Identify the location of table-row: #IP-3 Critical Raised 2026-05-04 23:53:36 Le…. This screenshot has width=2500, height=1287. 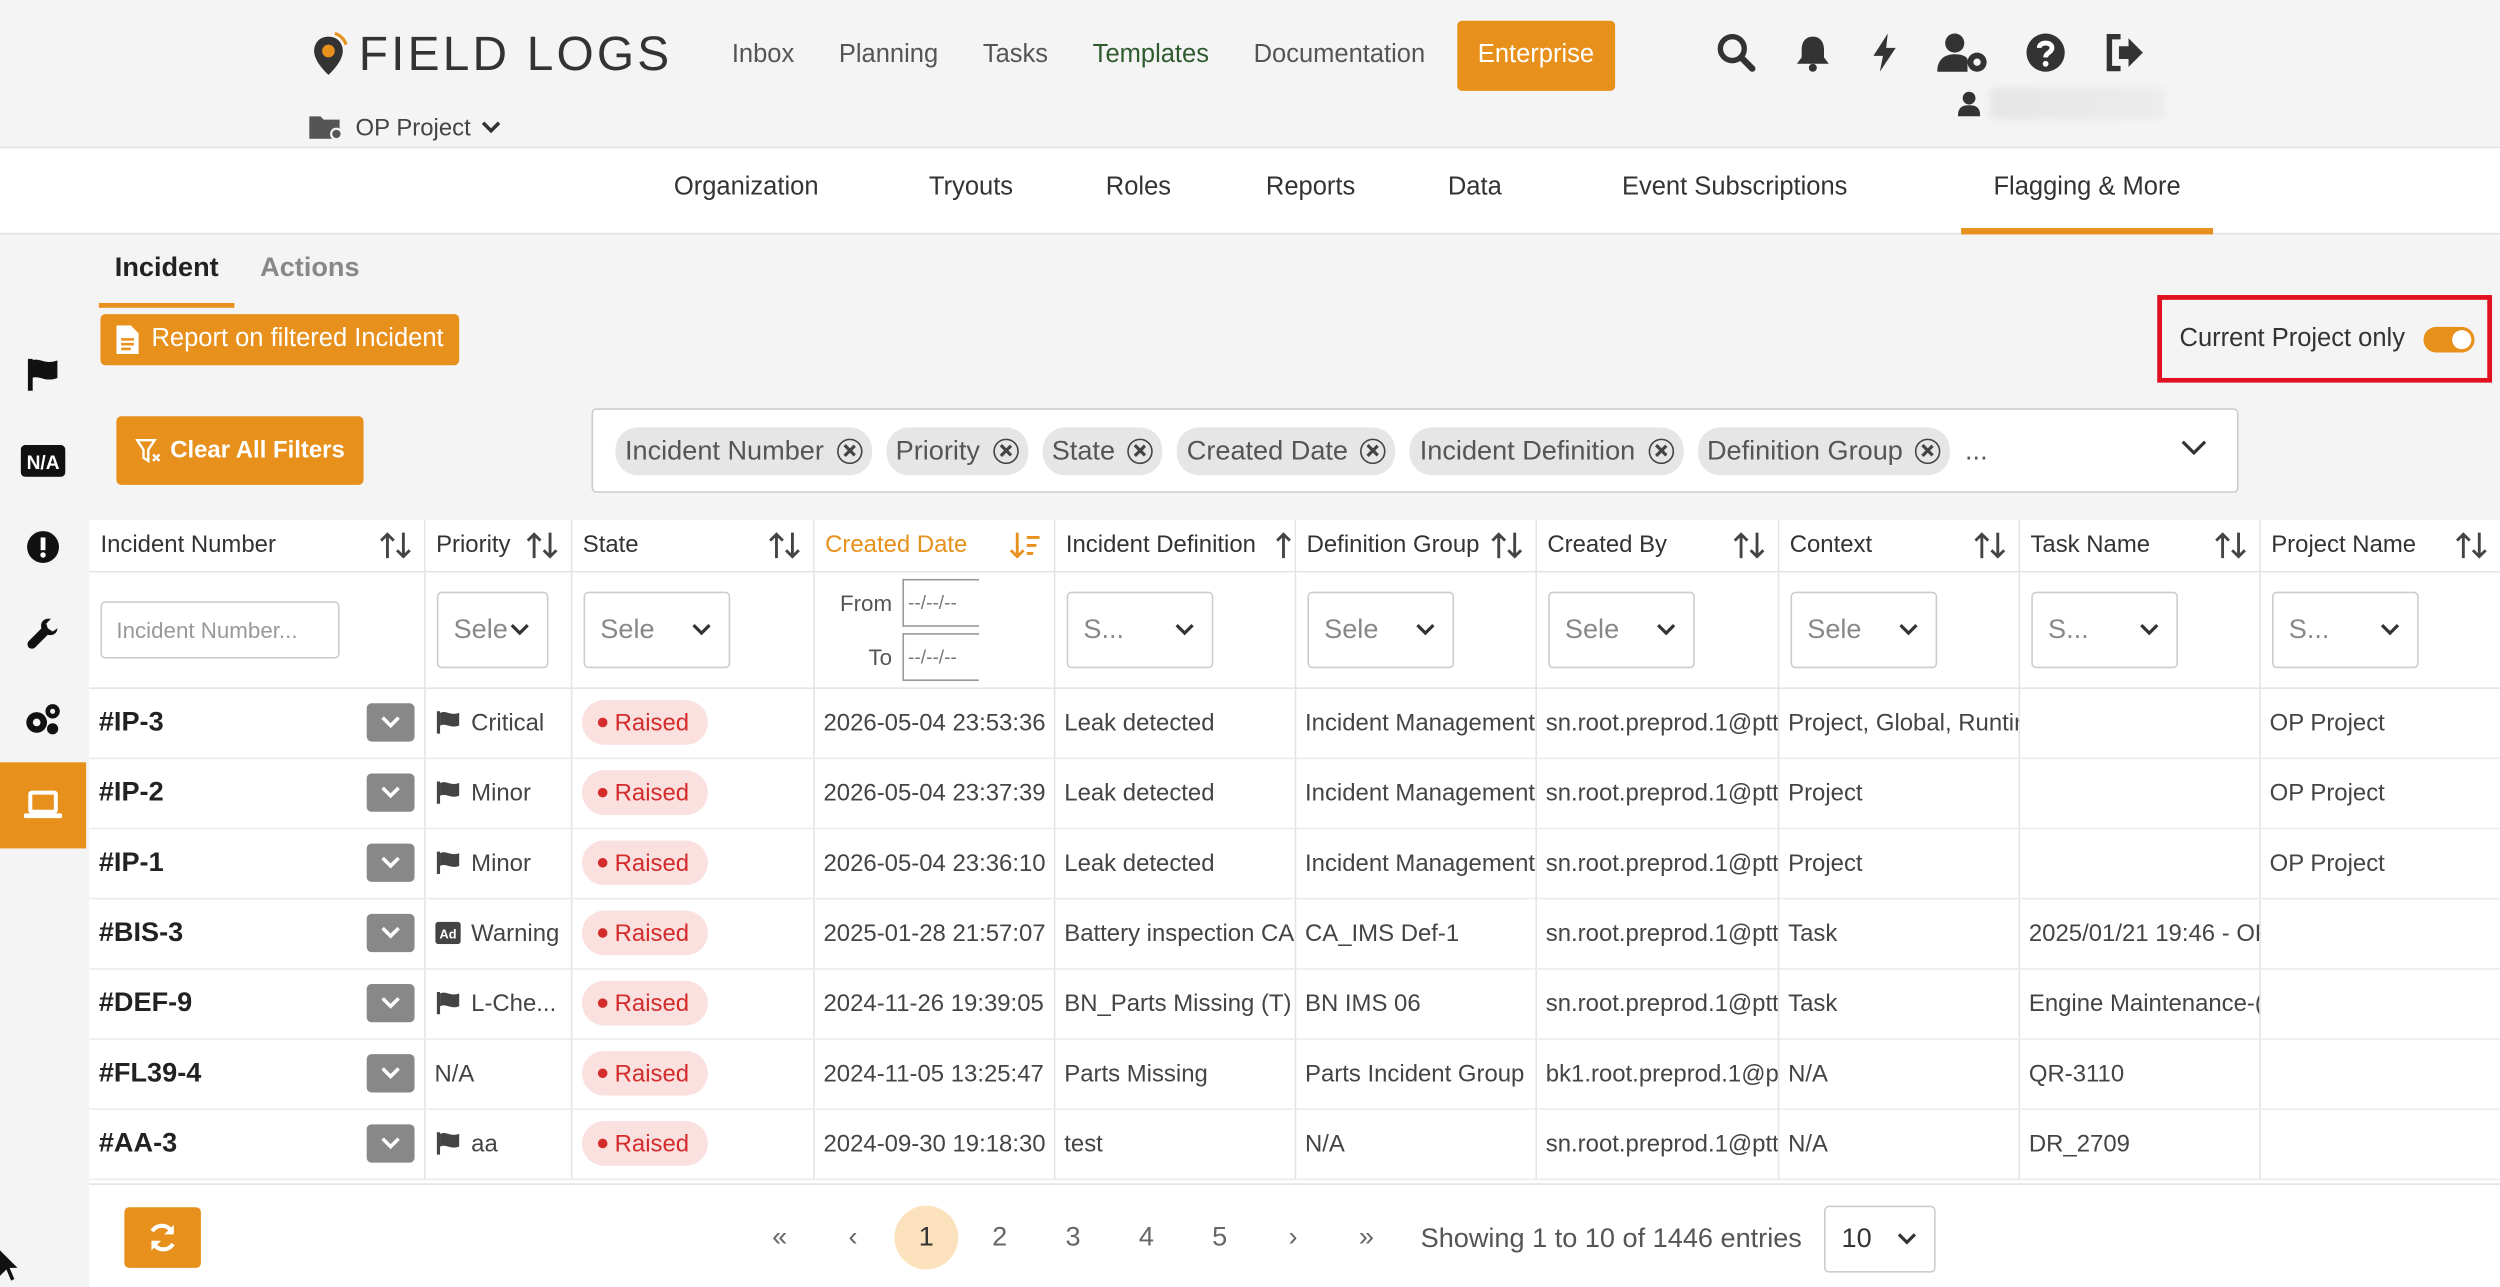
(1294, 723).